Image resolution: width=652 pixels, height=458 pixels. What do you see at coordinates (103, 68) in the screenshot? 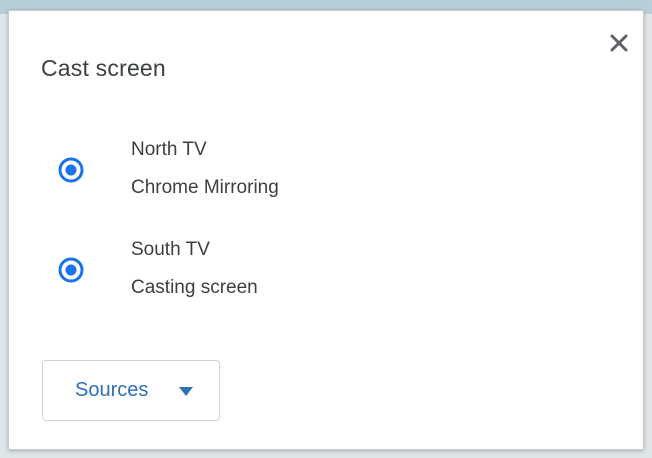
I see `dialog-title: Cast screen` at bounding box center [103, 68].